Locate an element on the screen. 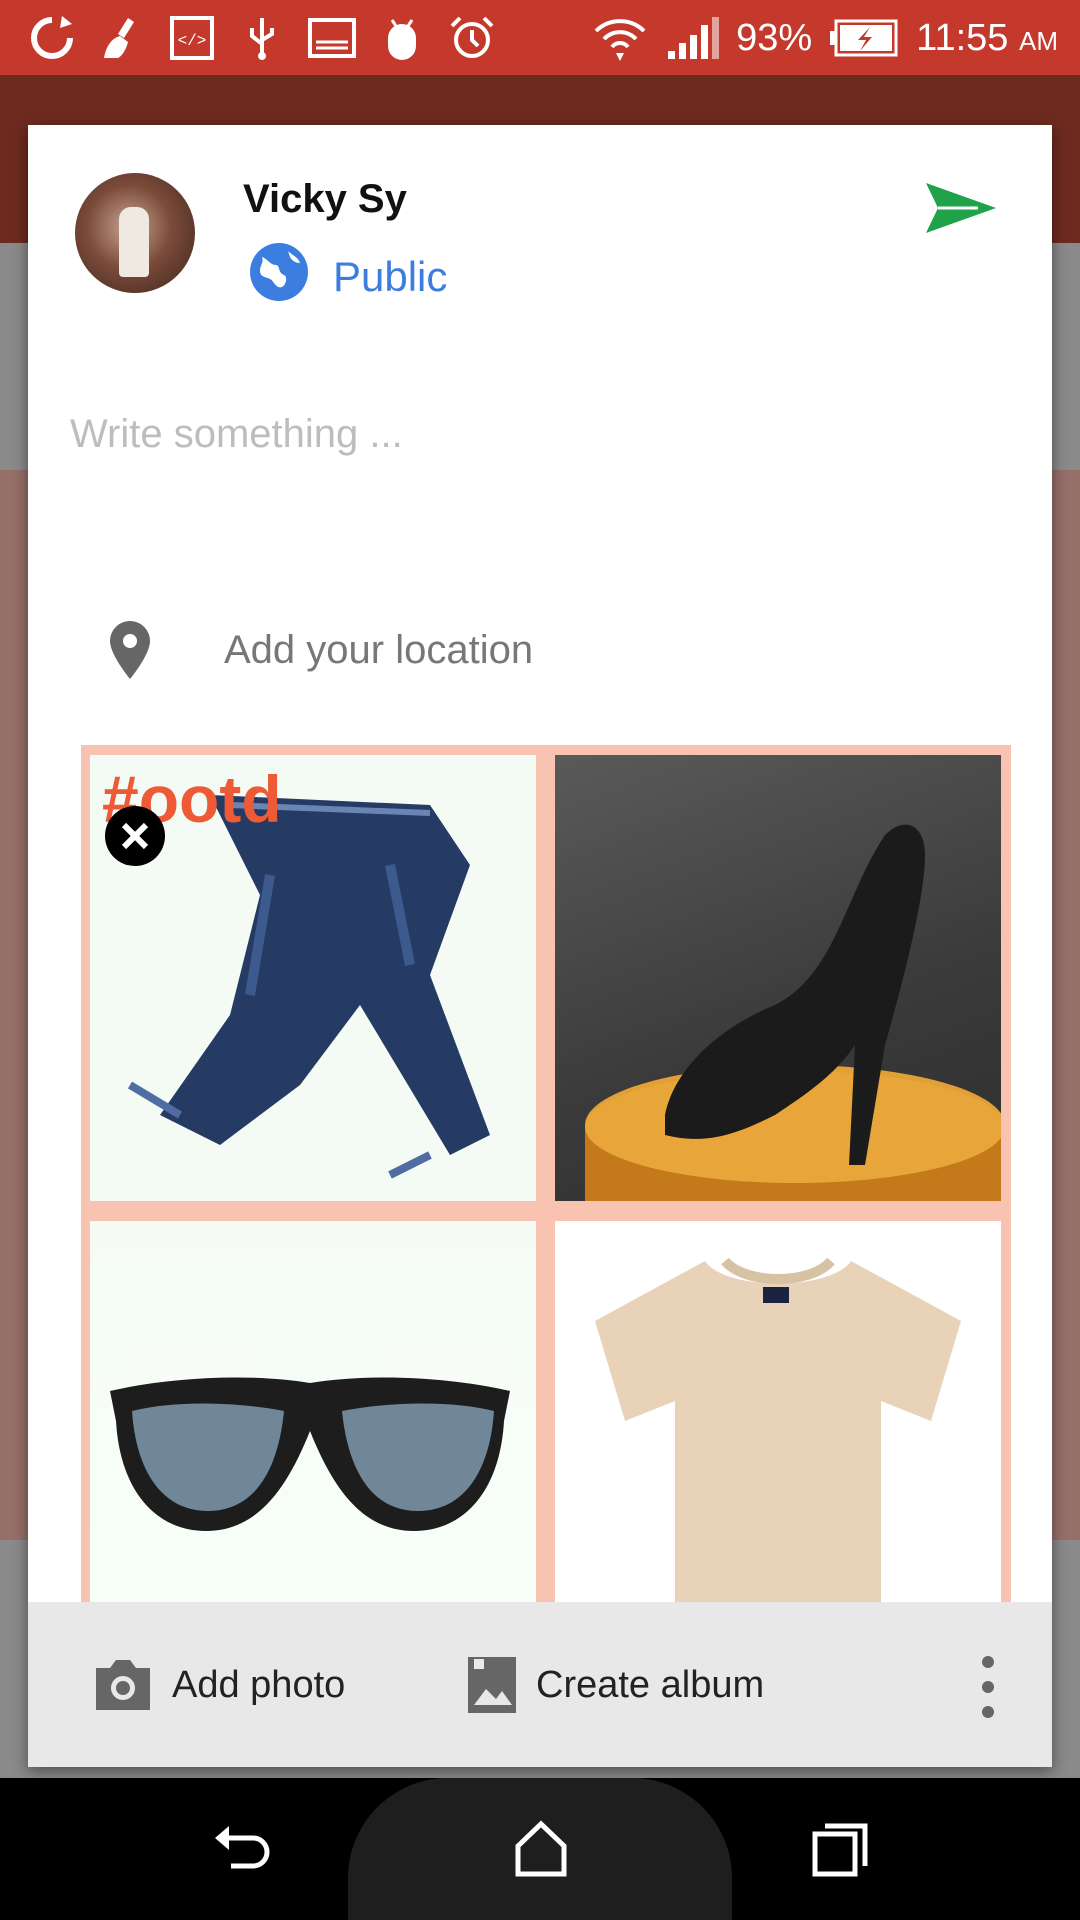 Image resolution: width=1080 pixels, height=1920 pixels. signal-icon is located at coordinates (694, 38).